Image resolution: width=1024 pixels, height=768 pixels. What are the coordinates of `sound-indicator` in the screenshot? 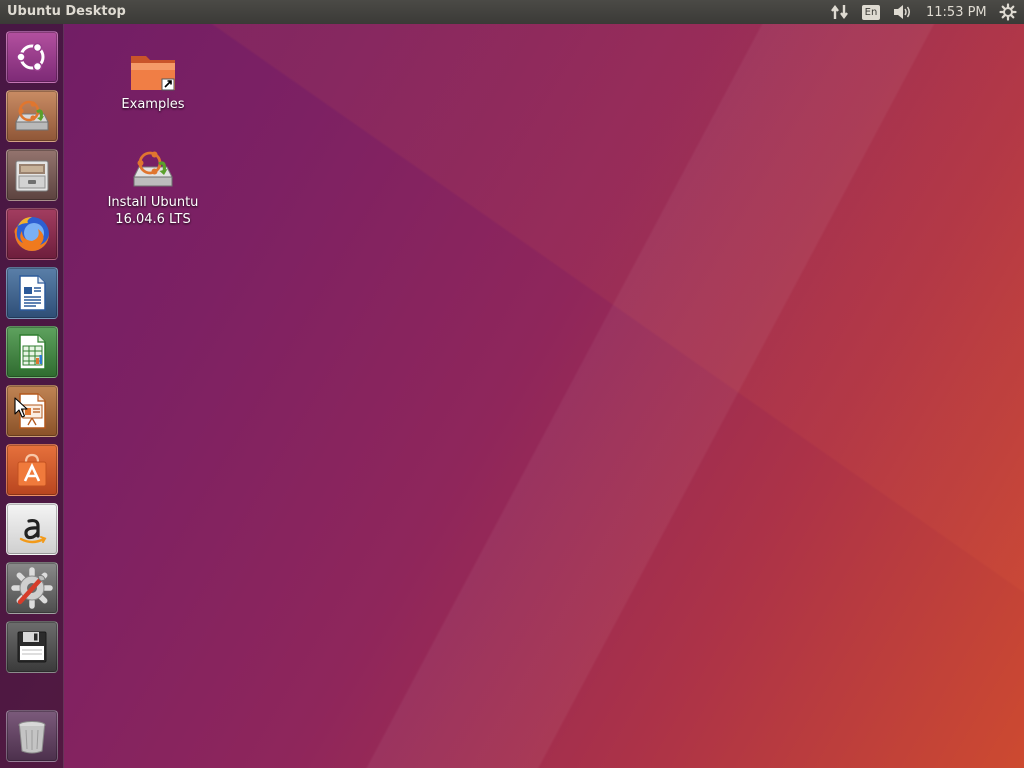 It's located at (903, 12).